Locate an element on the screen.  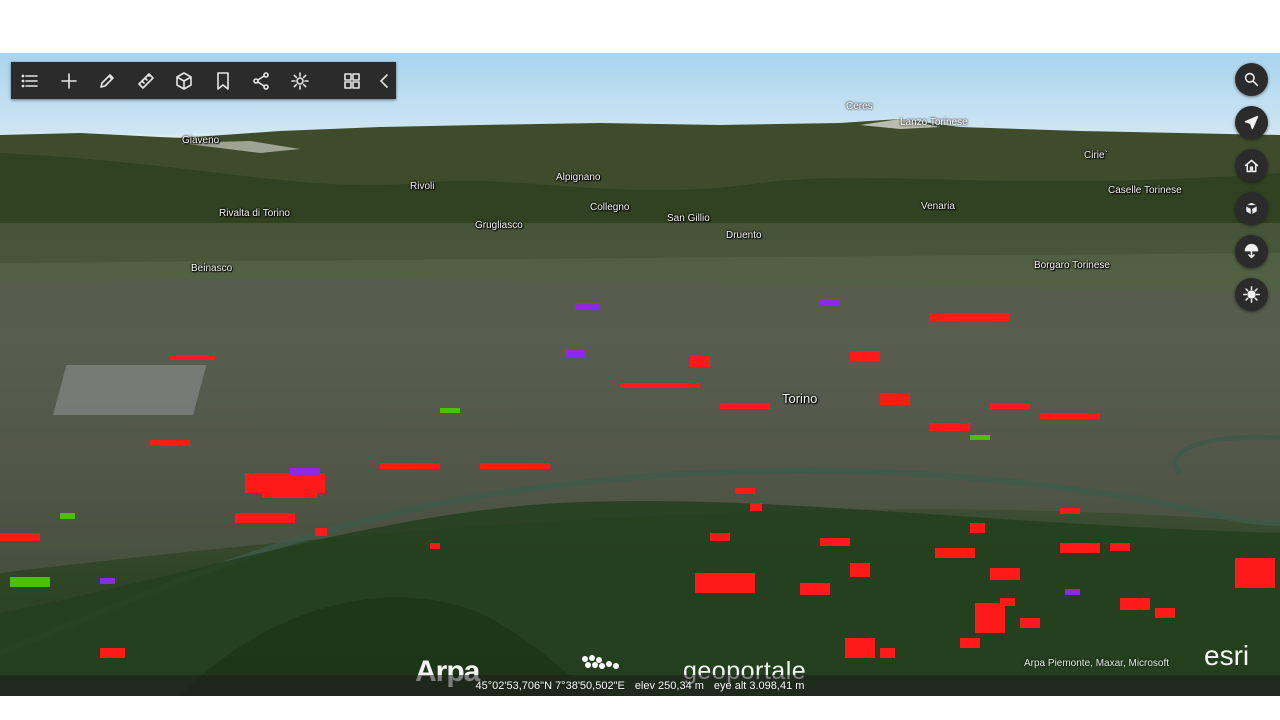
search-icon is located at coordinates (1251, 79).